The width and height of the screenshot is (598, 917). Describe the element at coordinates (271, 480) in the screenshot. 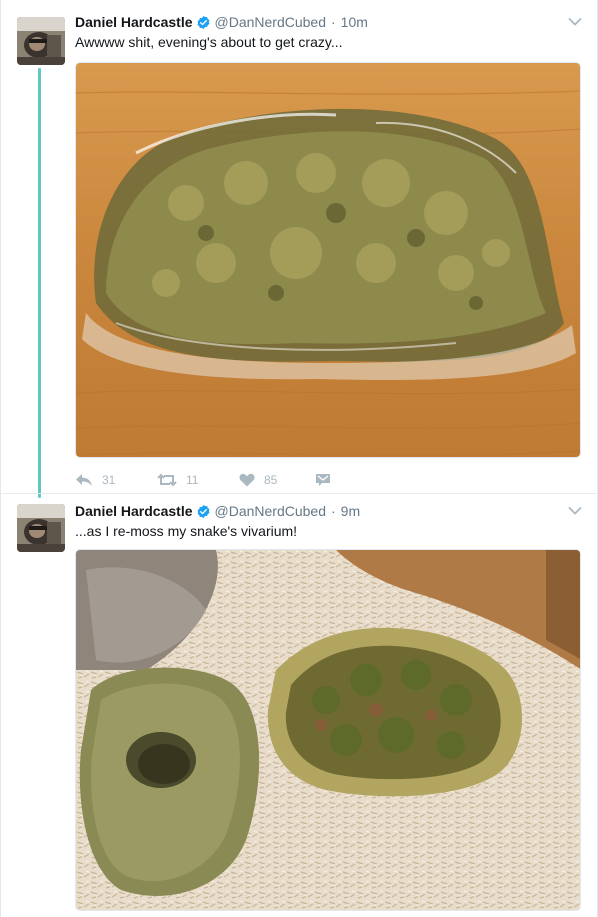

I see `like-count: 85` at that location.